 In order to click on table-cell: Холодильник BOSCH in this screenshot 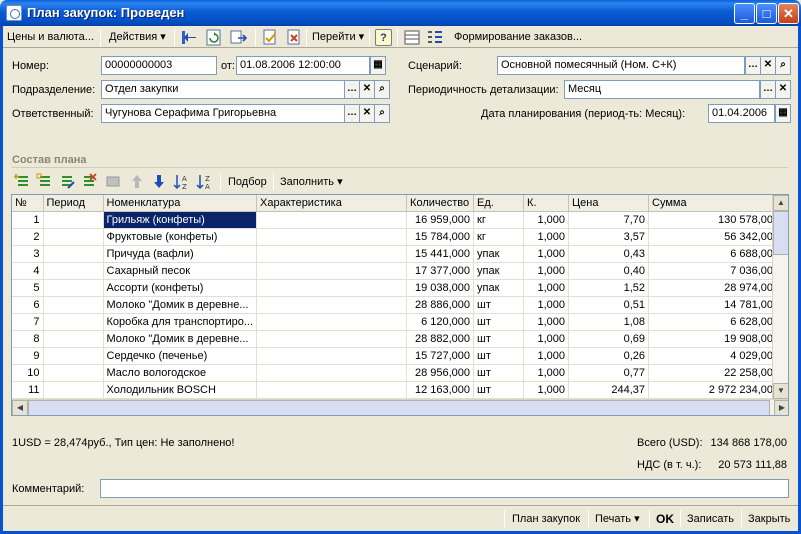, I will do `click(180, 390)`.